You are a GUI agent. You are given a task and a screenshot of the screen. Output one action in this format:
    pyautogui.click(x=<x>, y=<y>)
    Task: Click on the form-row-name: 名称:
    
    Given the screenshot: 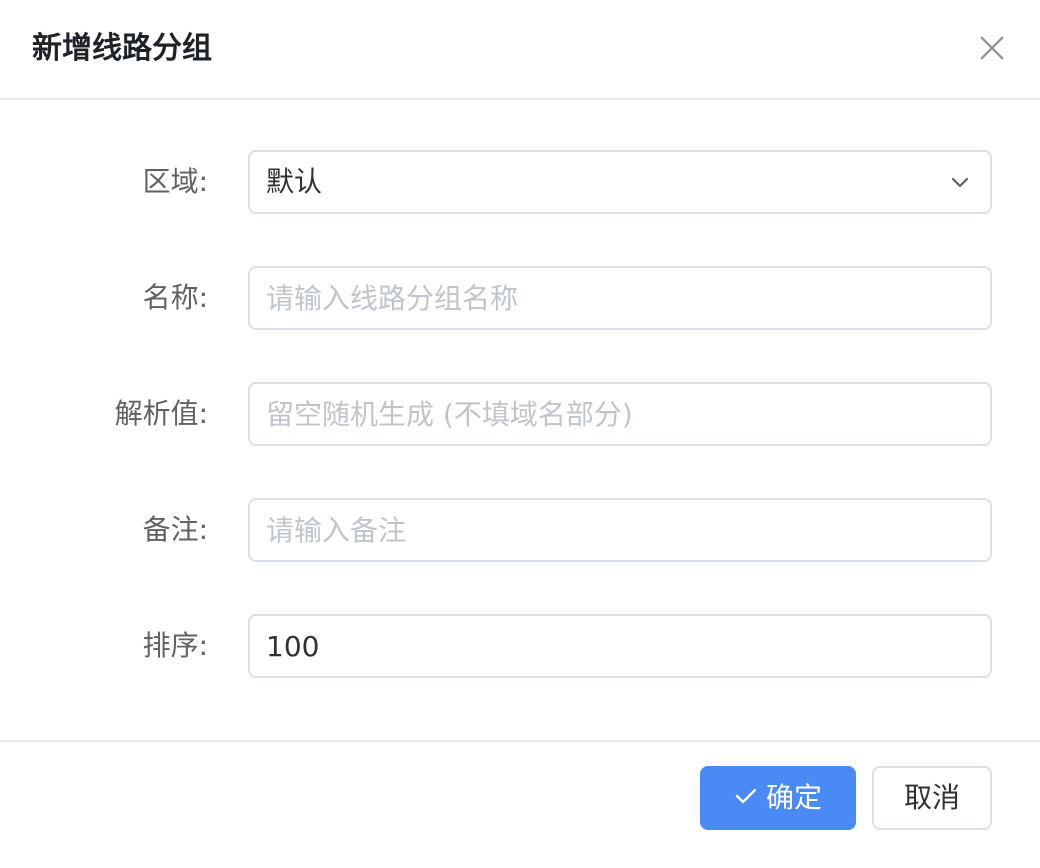 What is the action you would take?
    pyautogui.click(x=520, y=298)
    